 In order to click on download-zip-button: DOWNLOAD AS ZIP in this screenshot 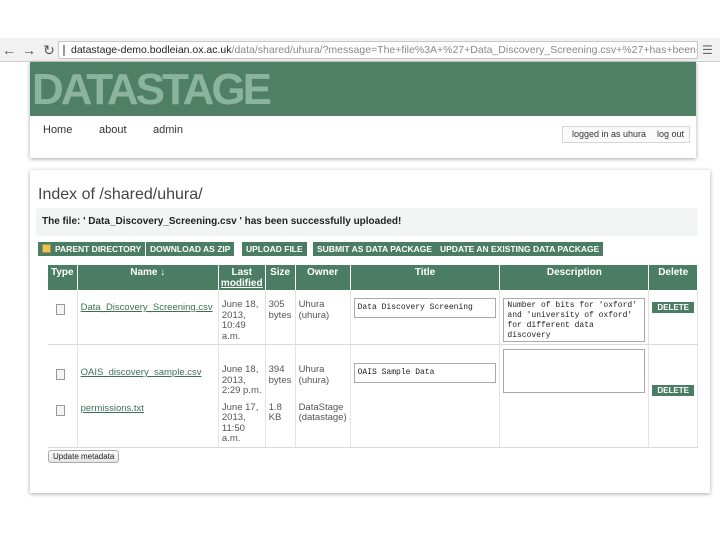, I will do `click(190, 249)`.